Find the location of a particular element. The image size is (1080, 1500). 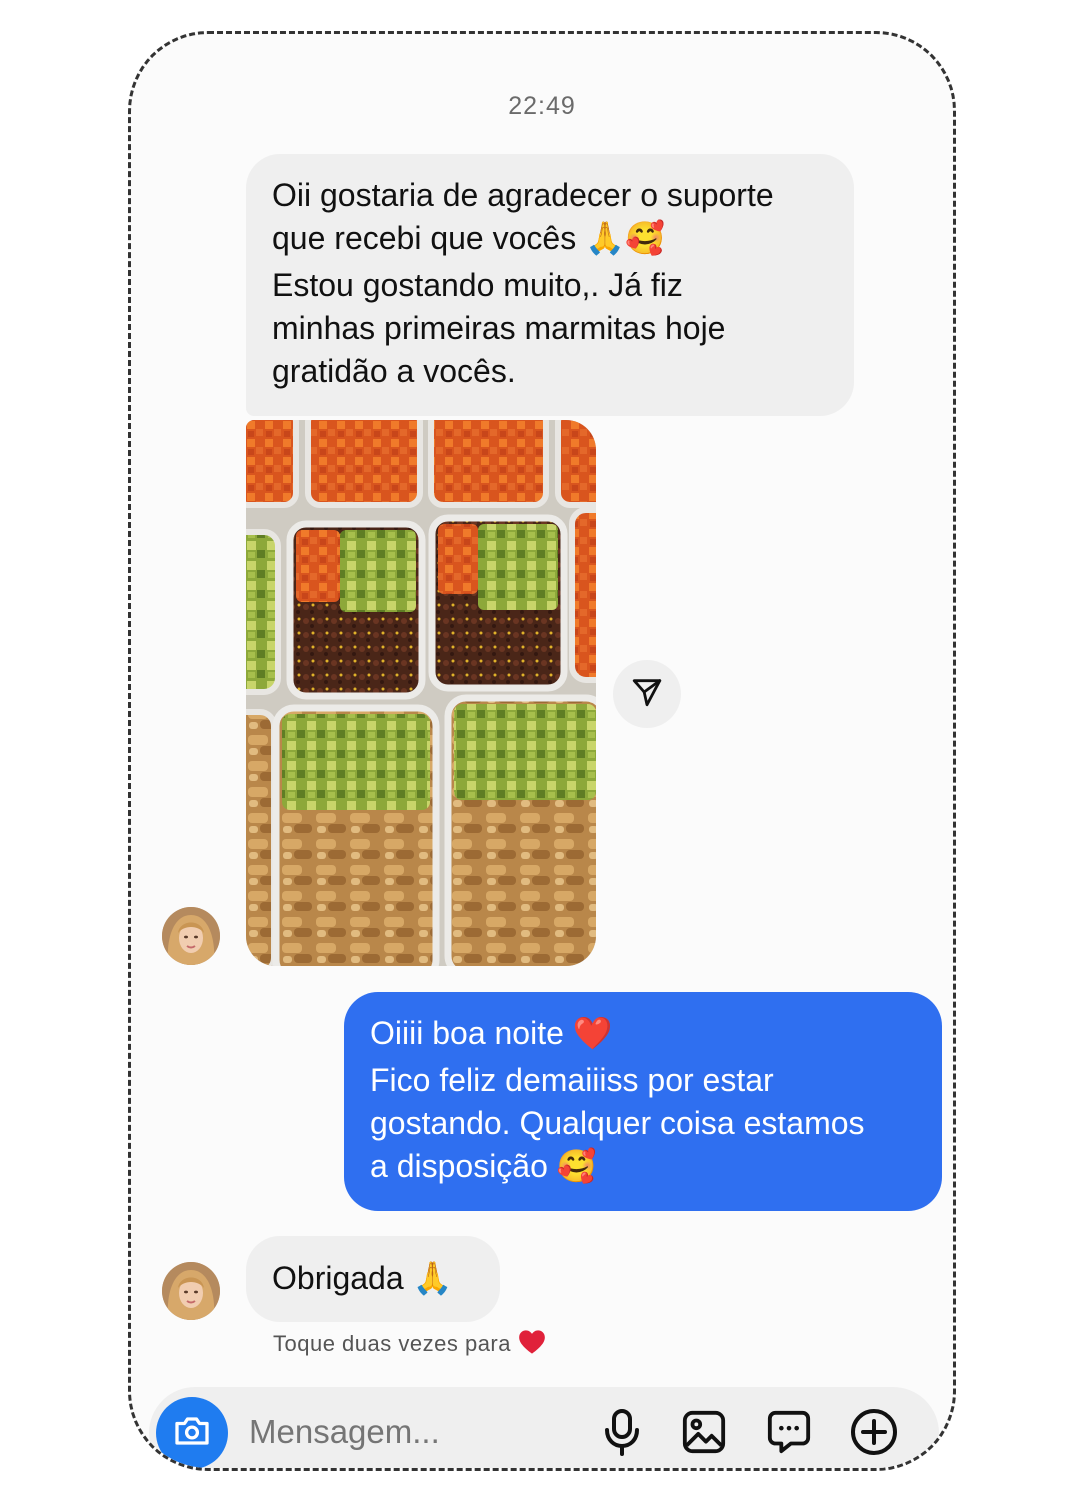

message-line: Obrigada 🙏 is located at coordinates (362, 1278).